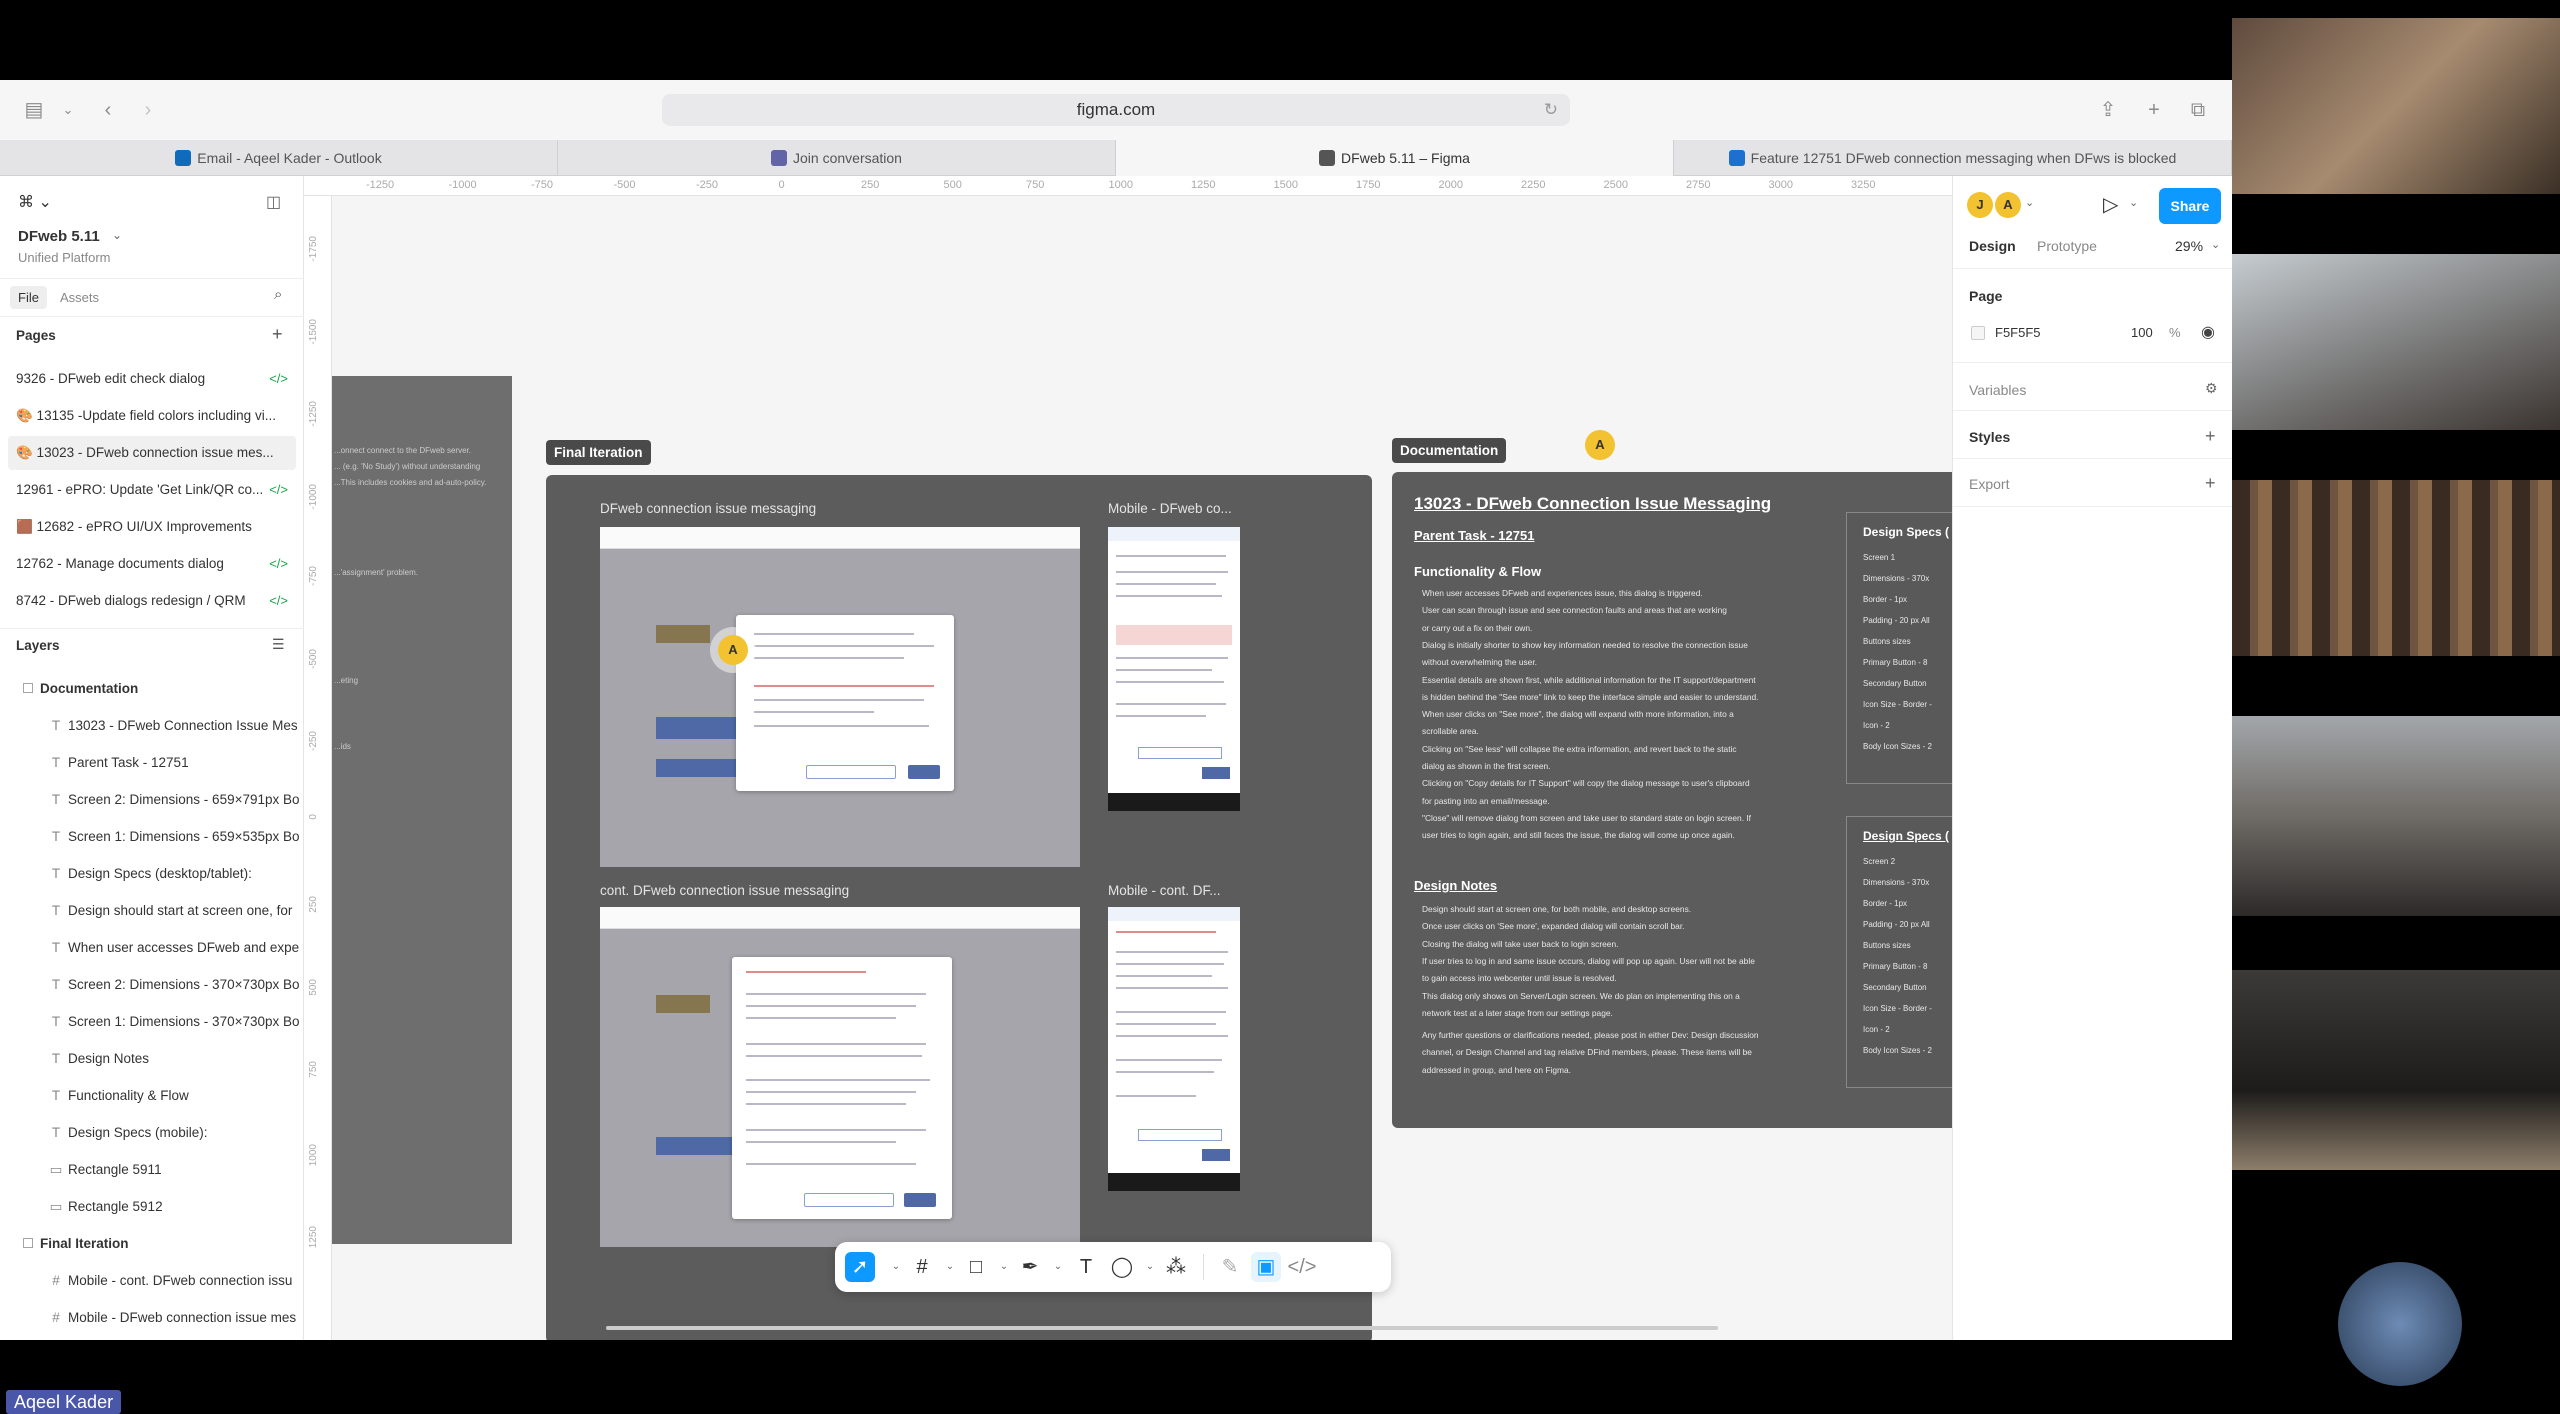  What do you see at coordinates (152, 564) in the screenshot?
I see `page-item: 12762 - Manage documents dialog </>` at bounding box center [152, 564].